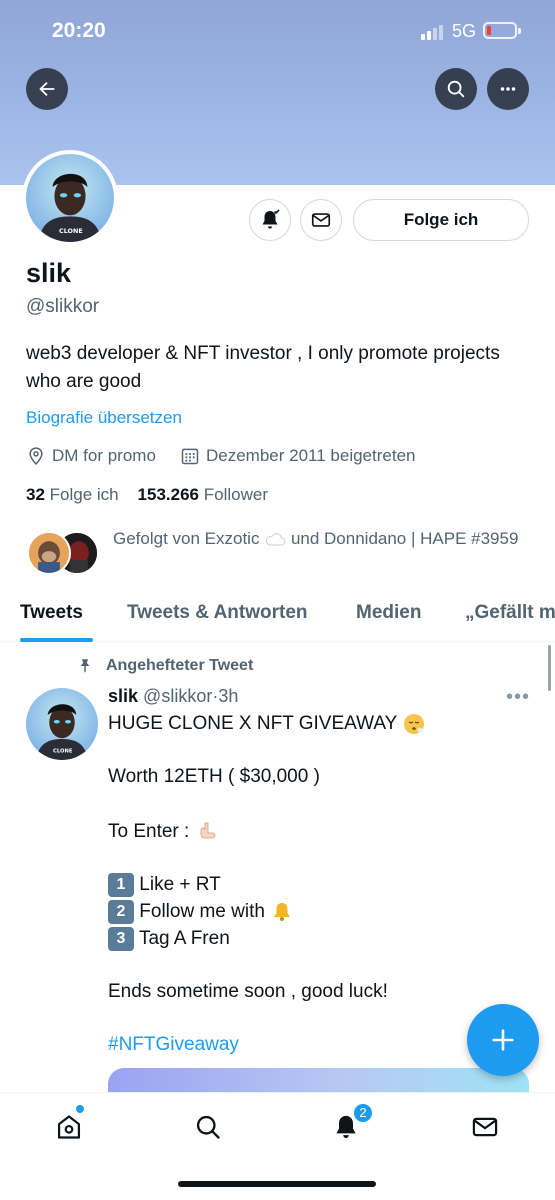  I want to click on compose-tweet-button, so click(503, 1040).